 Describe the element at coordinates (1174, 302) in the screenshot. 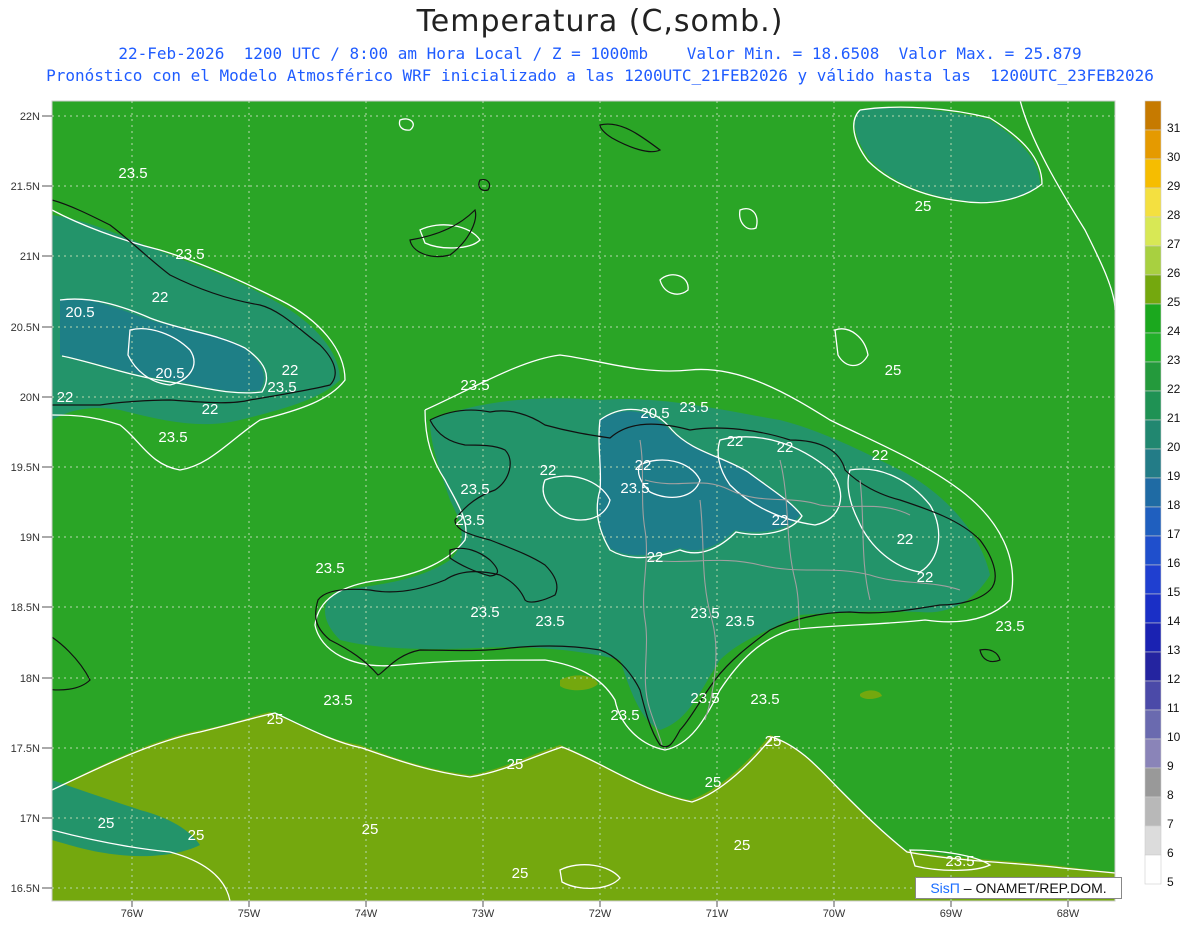

I see `colorbar-label: 25` at that location.